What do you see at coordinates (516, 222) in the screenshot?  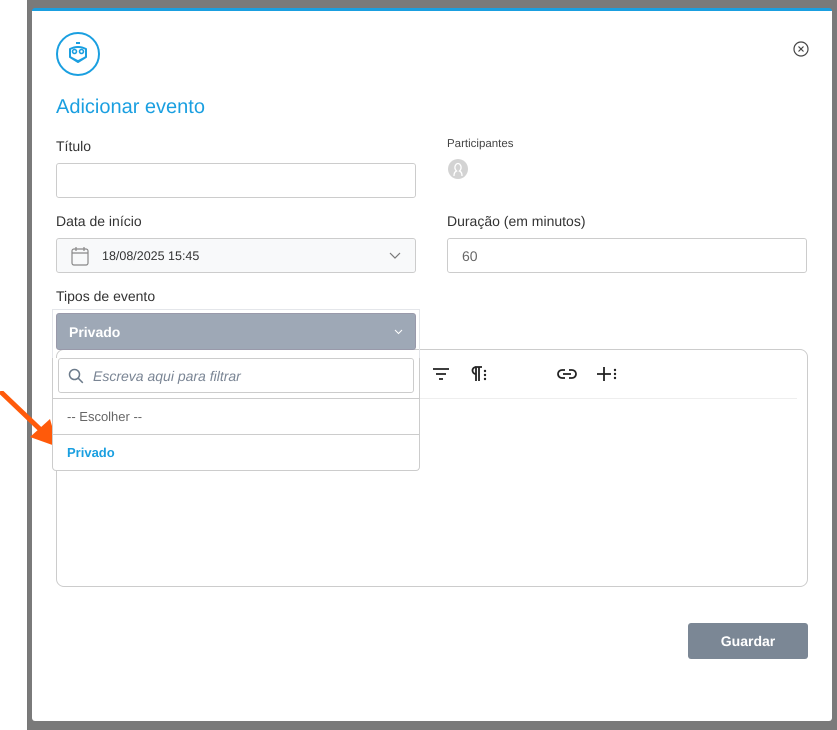 I see `field-label: Duração (em minutos)` at bounding box center [516, 222].